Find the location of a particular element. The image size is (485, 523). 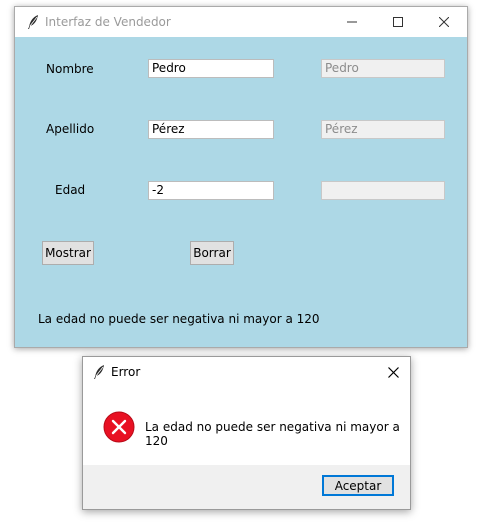

main-titlebar: Interfaz de Vendedor is located at coordinates (241, 22).